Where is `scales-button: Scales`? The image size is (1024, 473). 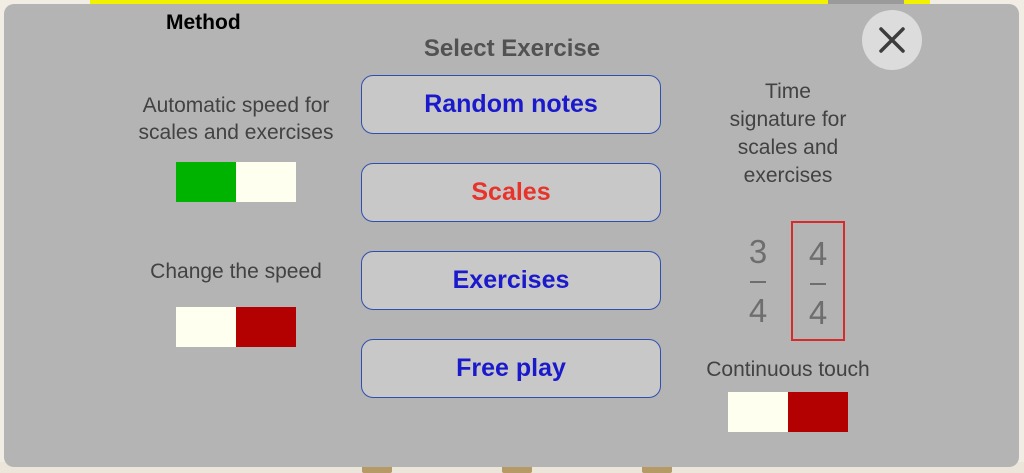 scales-button: Scales is located at coordinates (511, 192).